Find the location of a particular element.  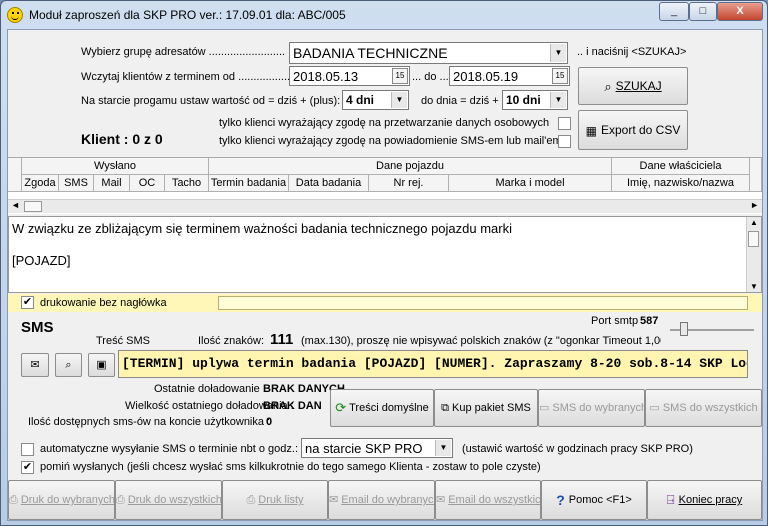

preview-button: ⌕ is located at coordinates (68, 365).